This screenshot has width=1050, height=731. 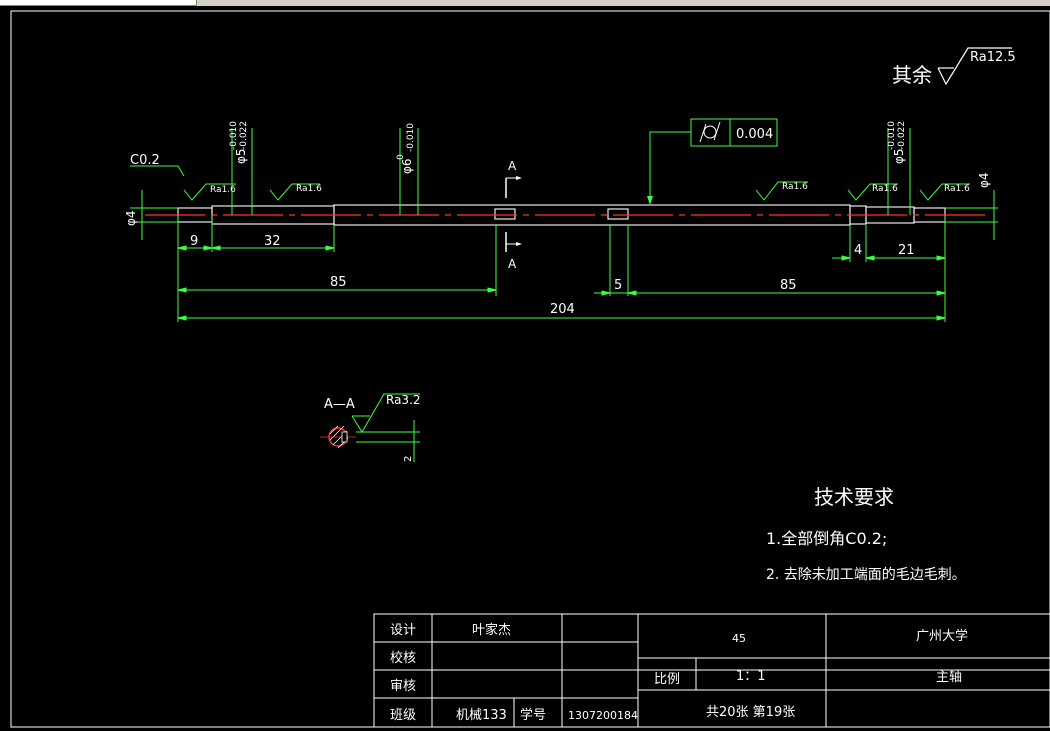 I want to click on tol-right-upper: -0.010, so click(x=892, y=135).